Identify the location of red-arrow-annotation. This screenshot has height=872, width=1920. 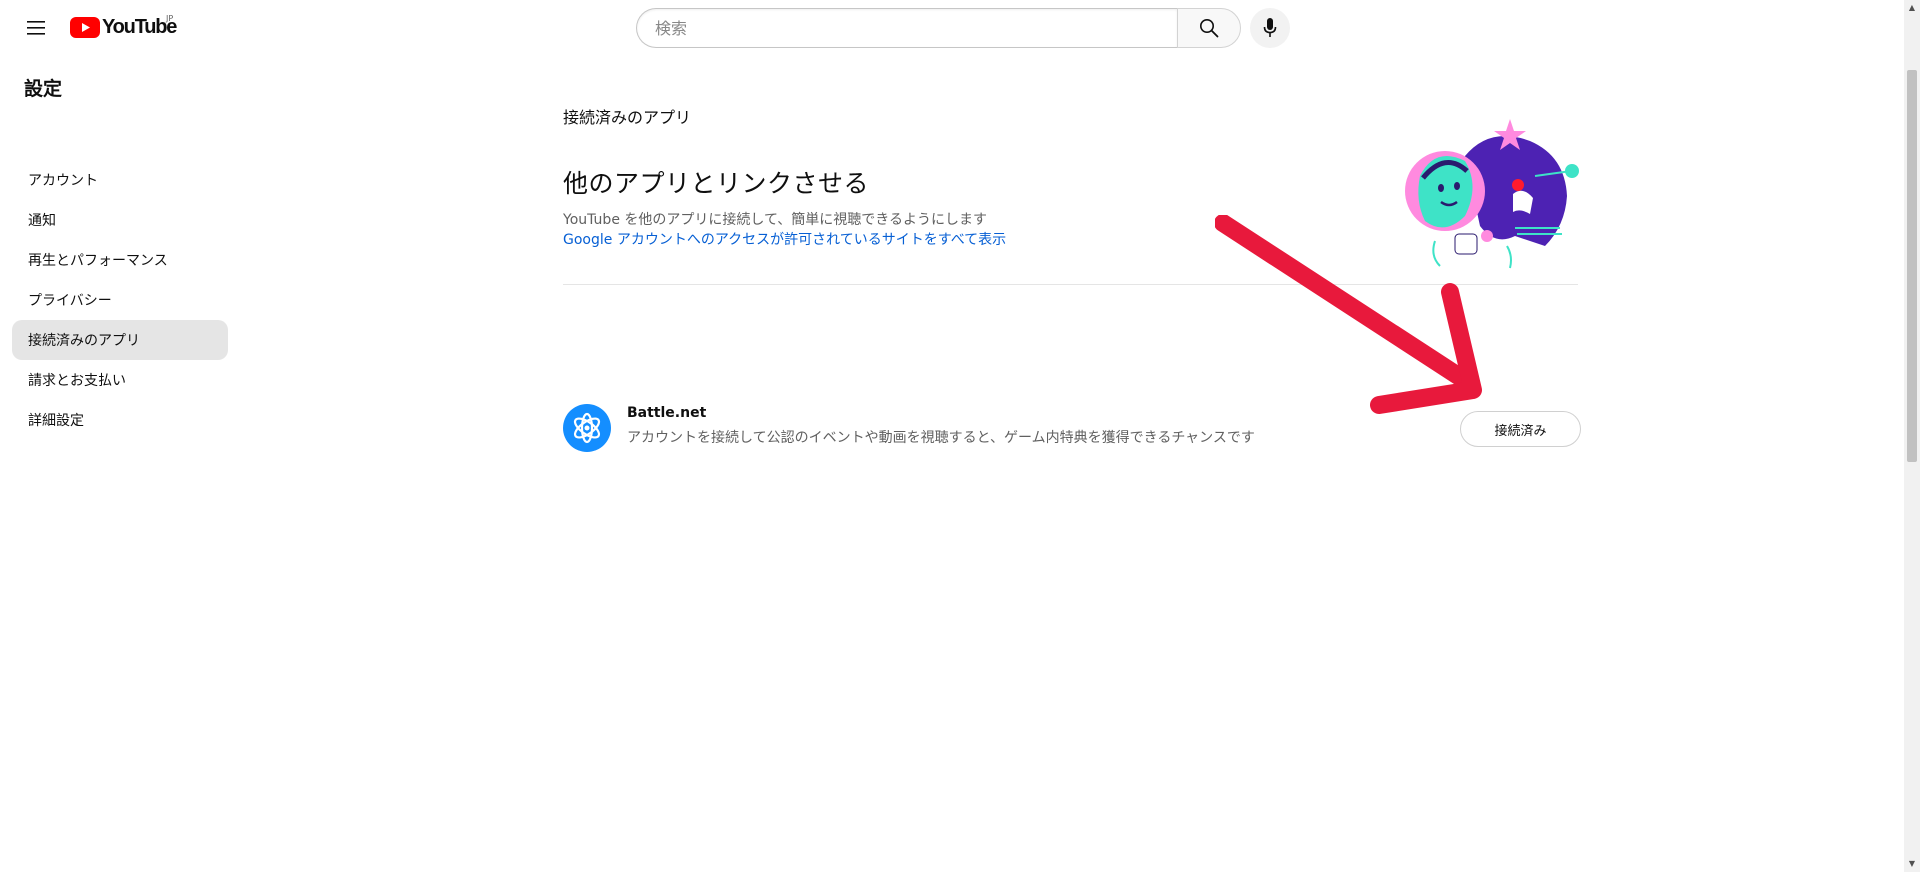
(1348, 314).